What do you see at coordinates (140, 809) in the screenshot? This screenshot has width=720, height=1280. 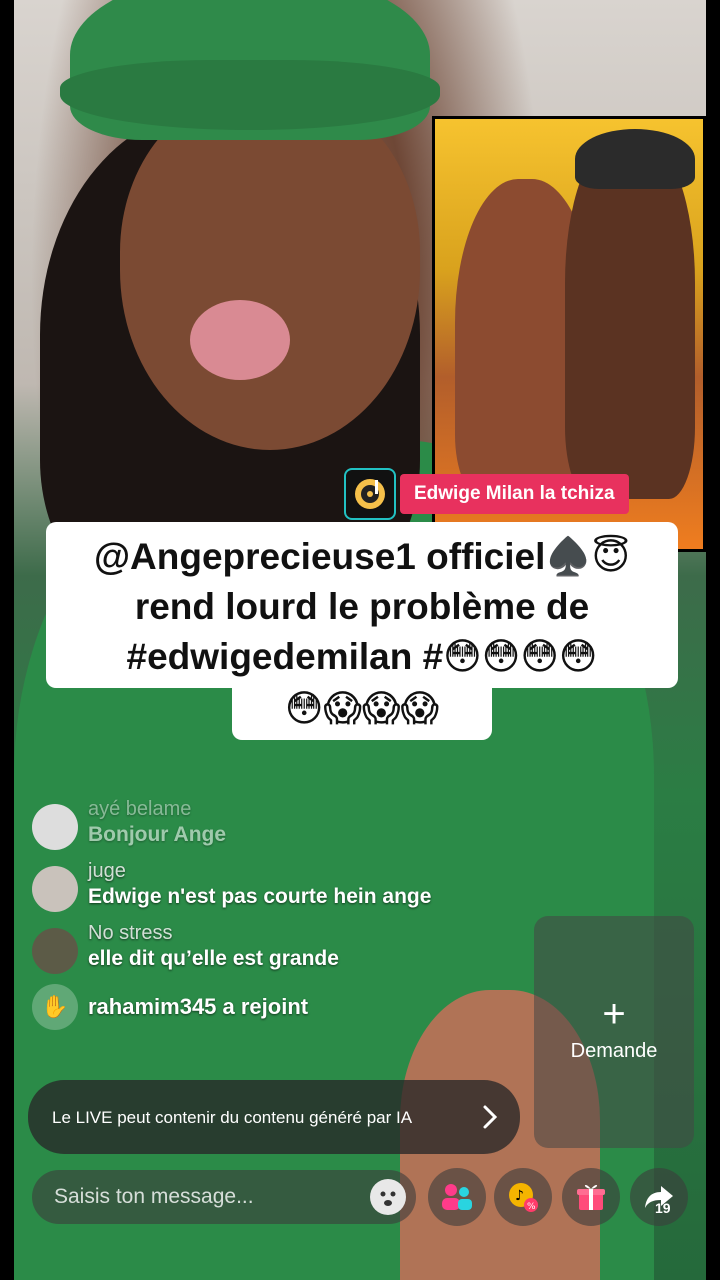 I see `comment-user: ayé belame` at bounding box center [140, 809].